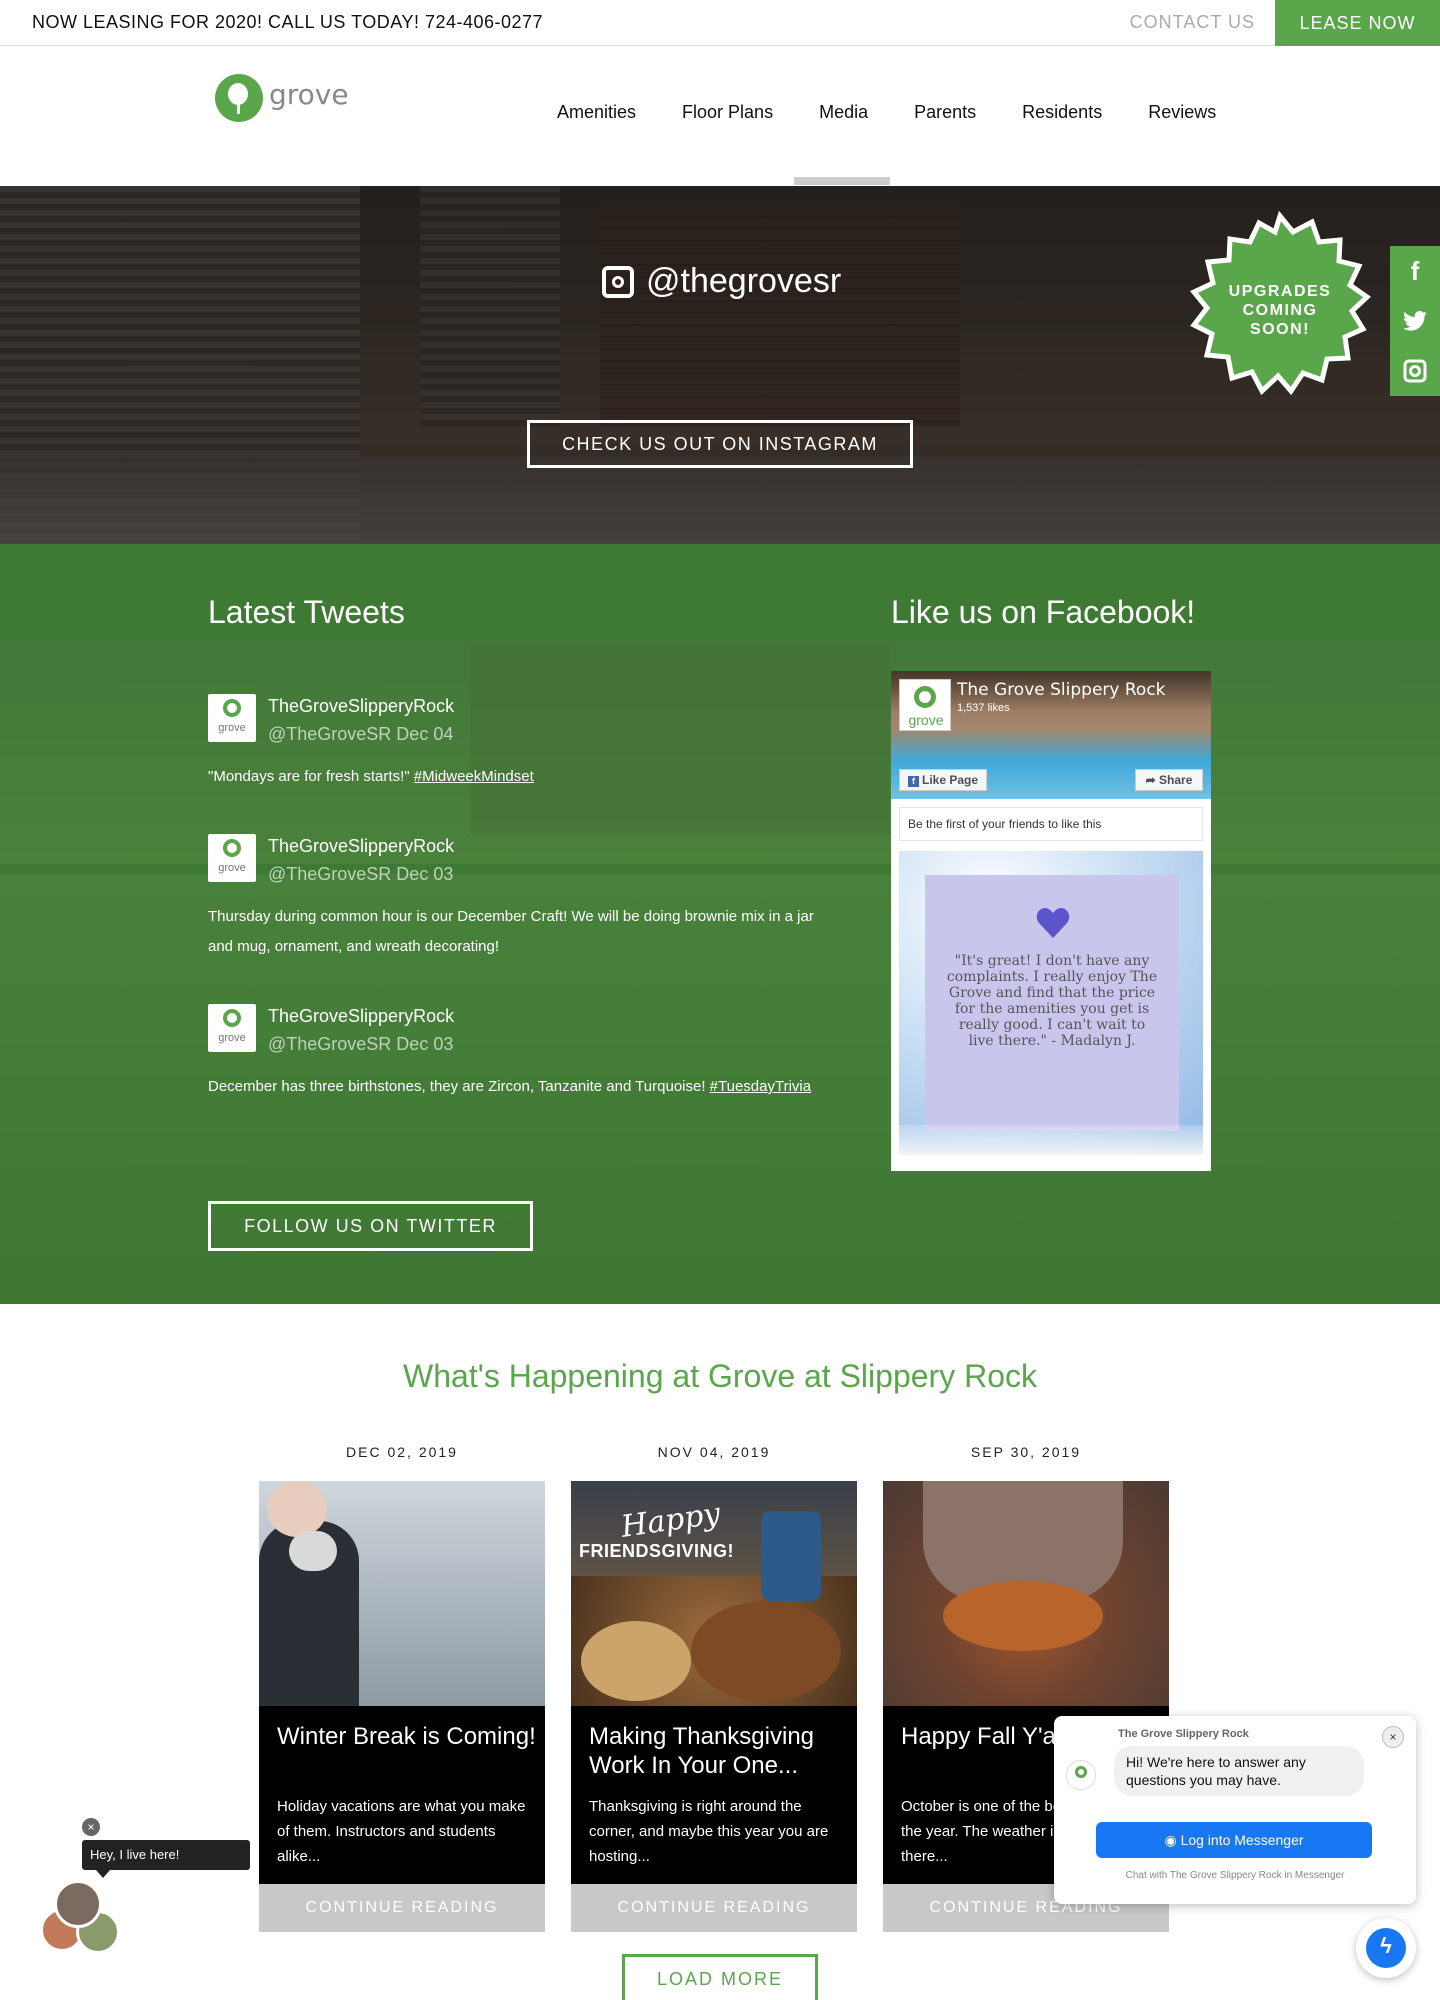  What do you see at coordinates (744, 281) in the screenshot?
I see `instagram-handle-text: @thegrovesr` at bounding box center [744, 281].